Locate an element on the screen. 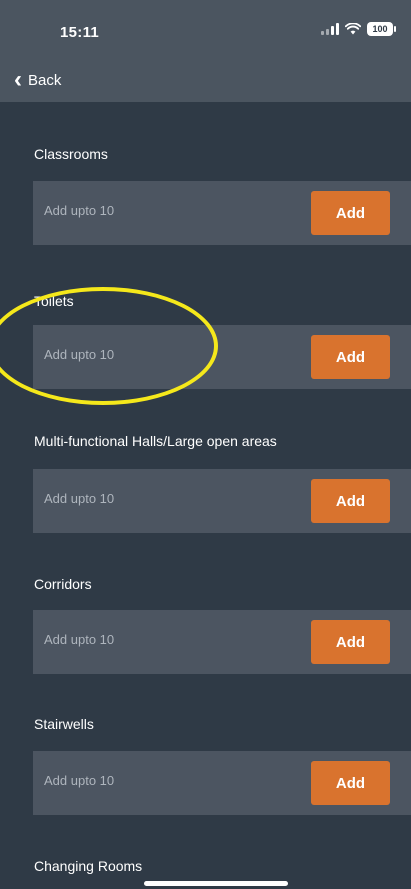 This screenshot has width=411, height=889. status-icons: 100 is located at coordinates (358, 29).